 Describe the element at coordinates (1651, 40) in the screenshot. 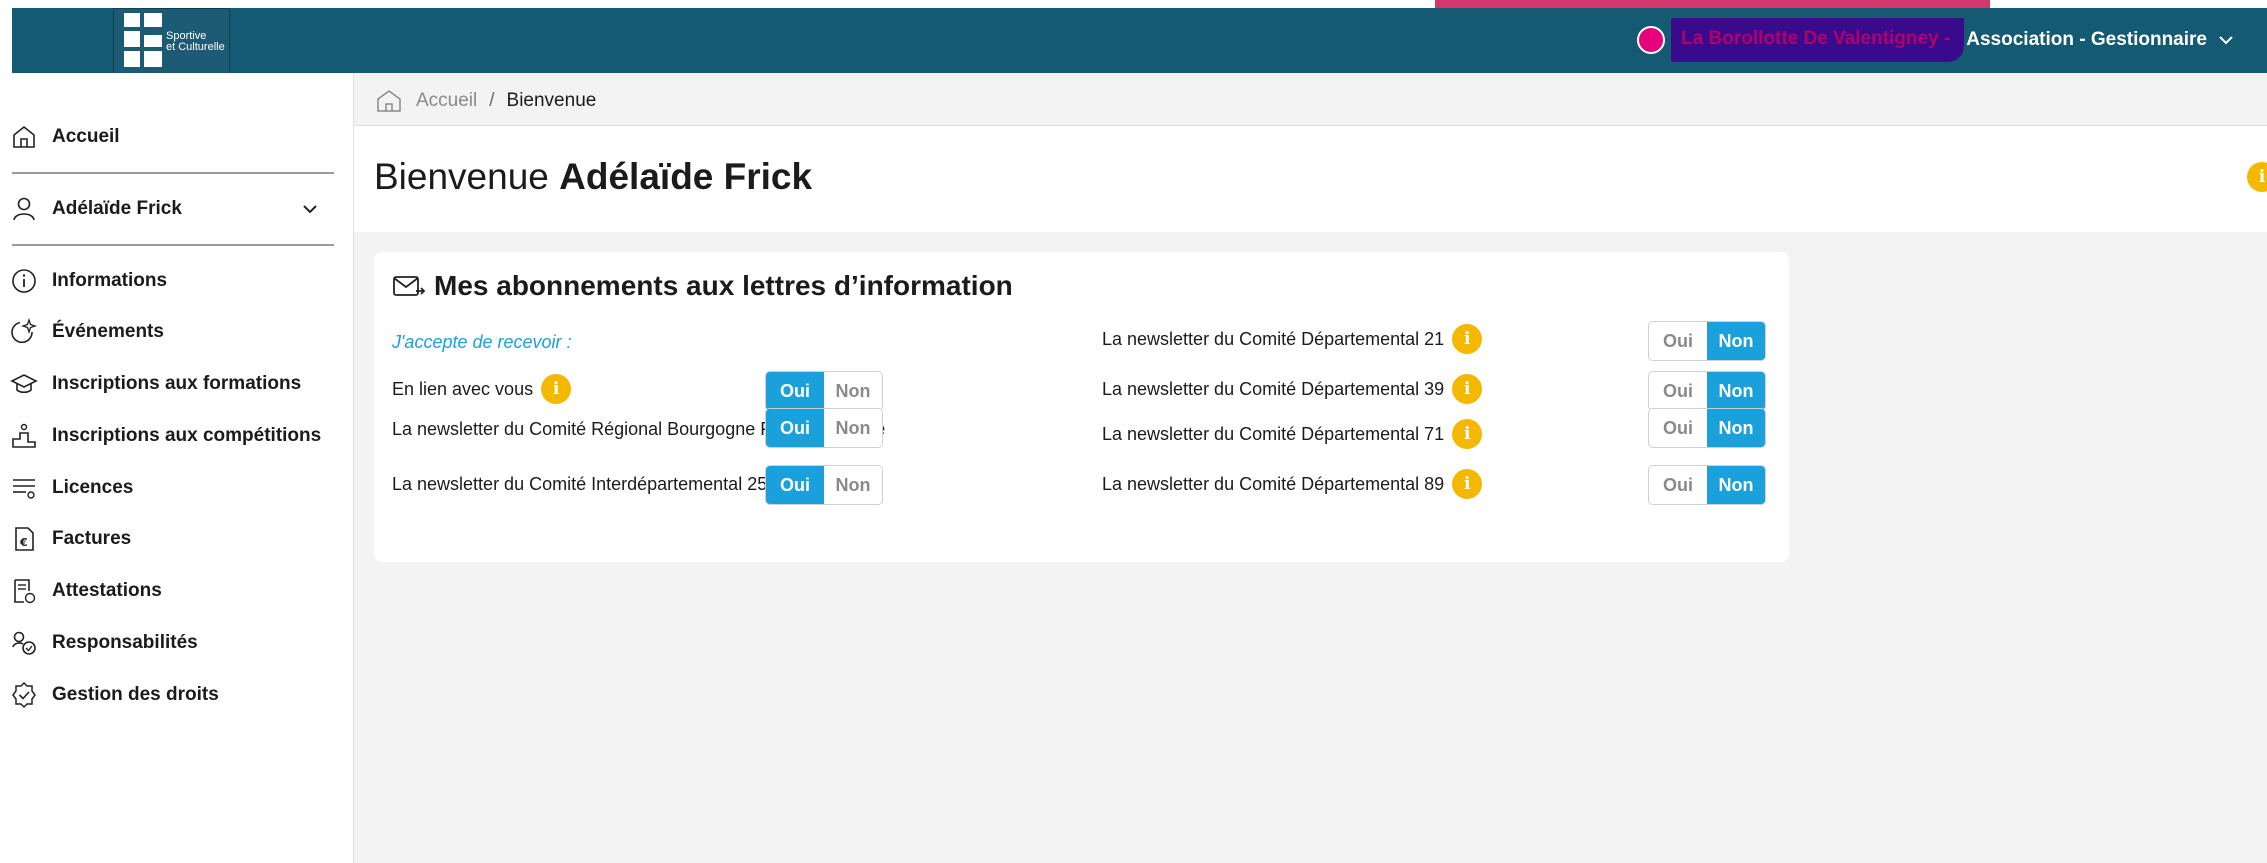

I see `organization-dot-icon` at that location.